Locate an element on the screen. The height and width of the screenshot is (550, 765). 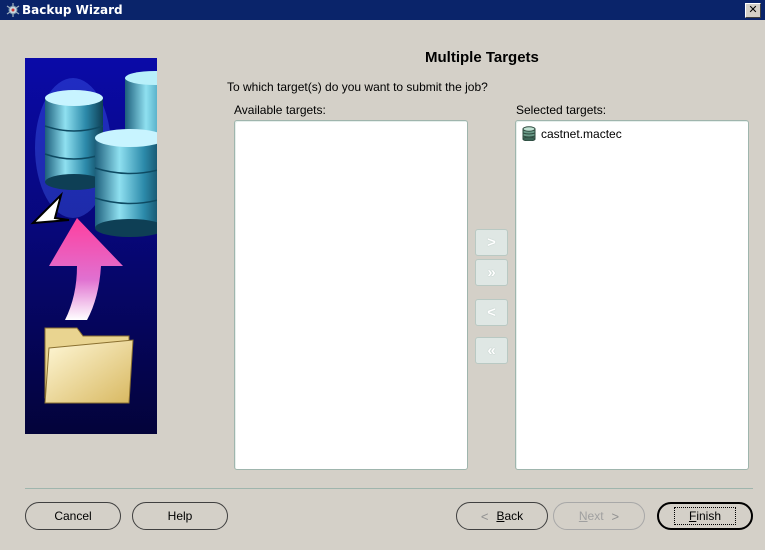
page-title: Multiple Targets is located at coordinates (482, 57).